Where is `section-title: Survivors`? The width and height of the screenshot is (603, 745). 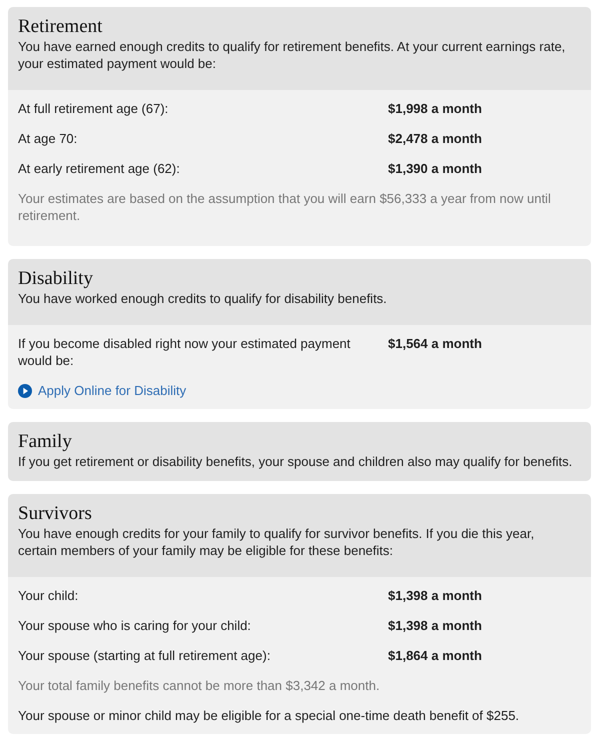
section-title: Survivors is located at coordinates (55, 514).